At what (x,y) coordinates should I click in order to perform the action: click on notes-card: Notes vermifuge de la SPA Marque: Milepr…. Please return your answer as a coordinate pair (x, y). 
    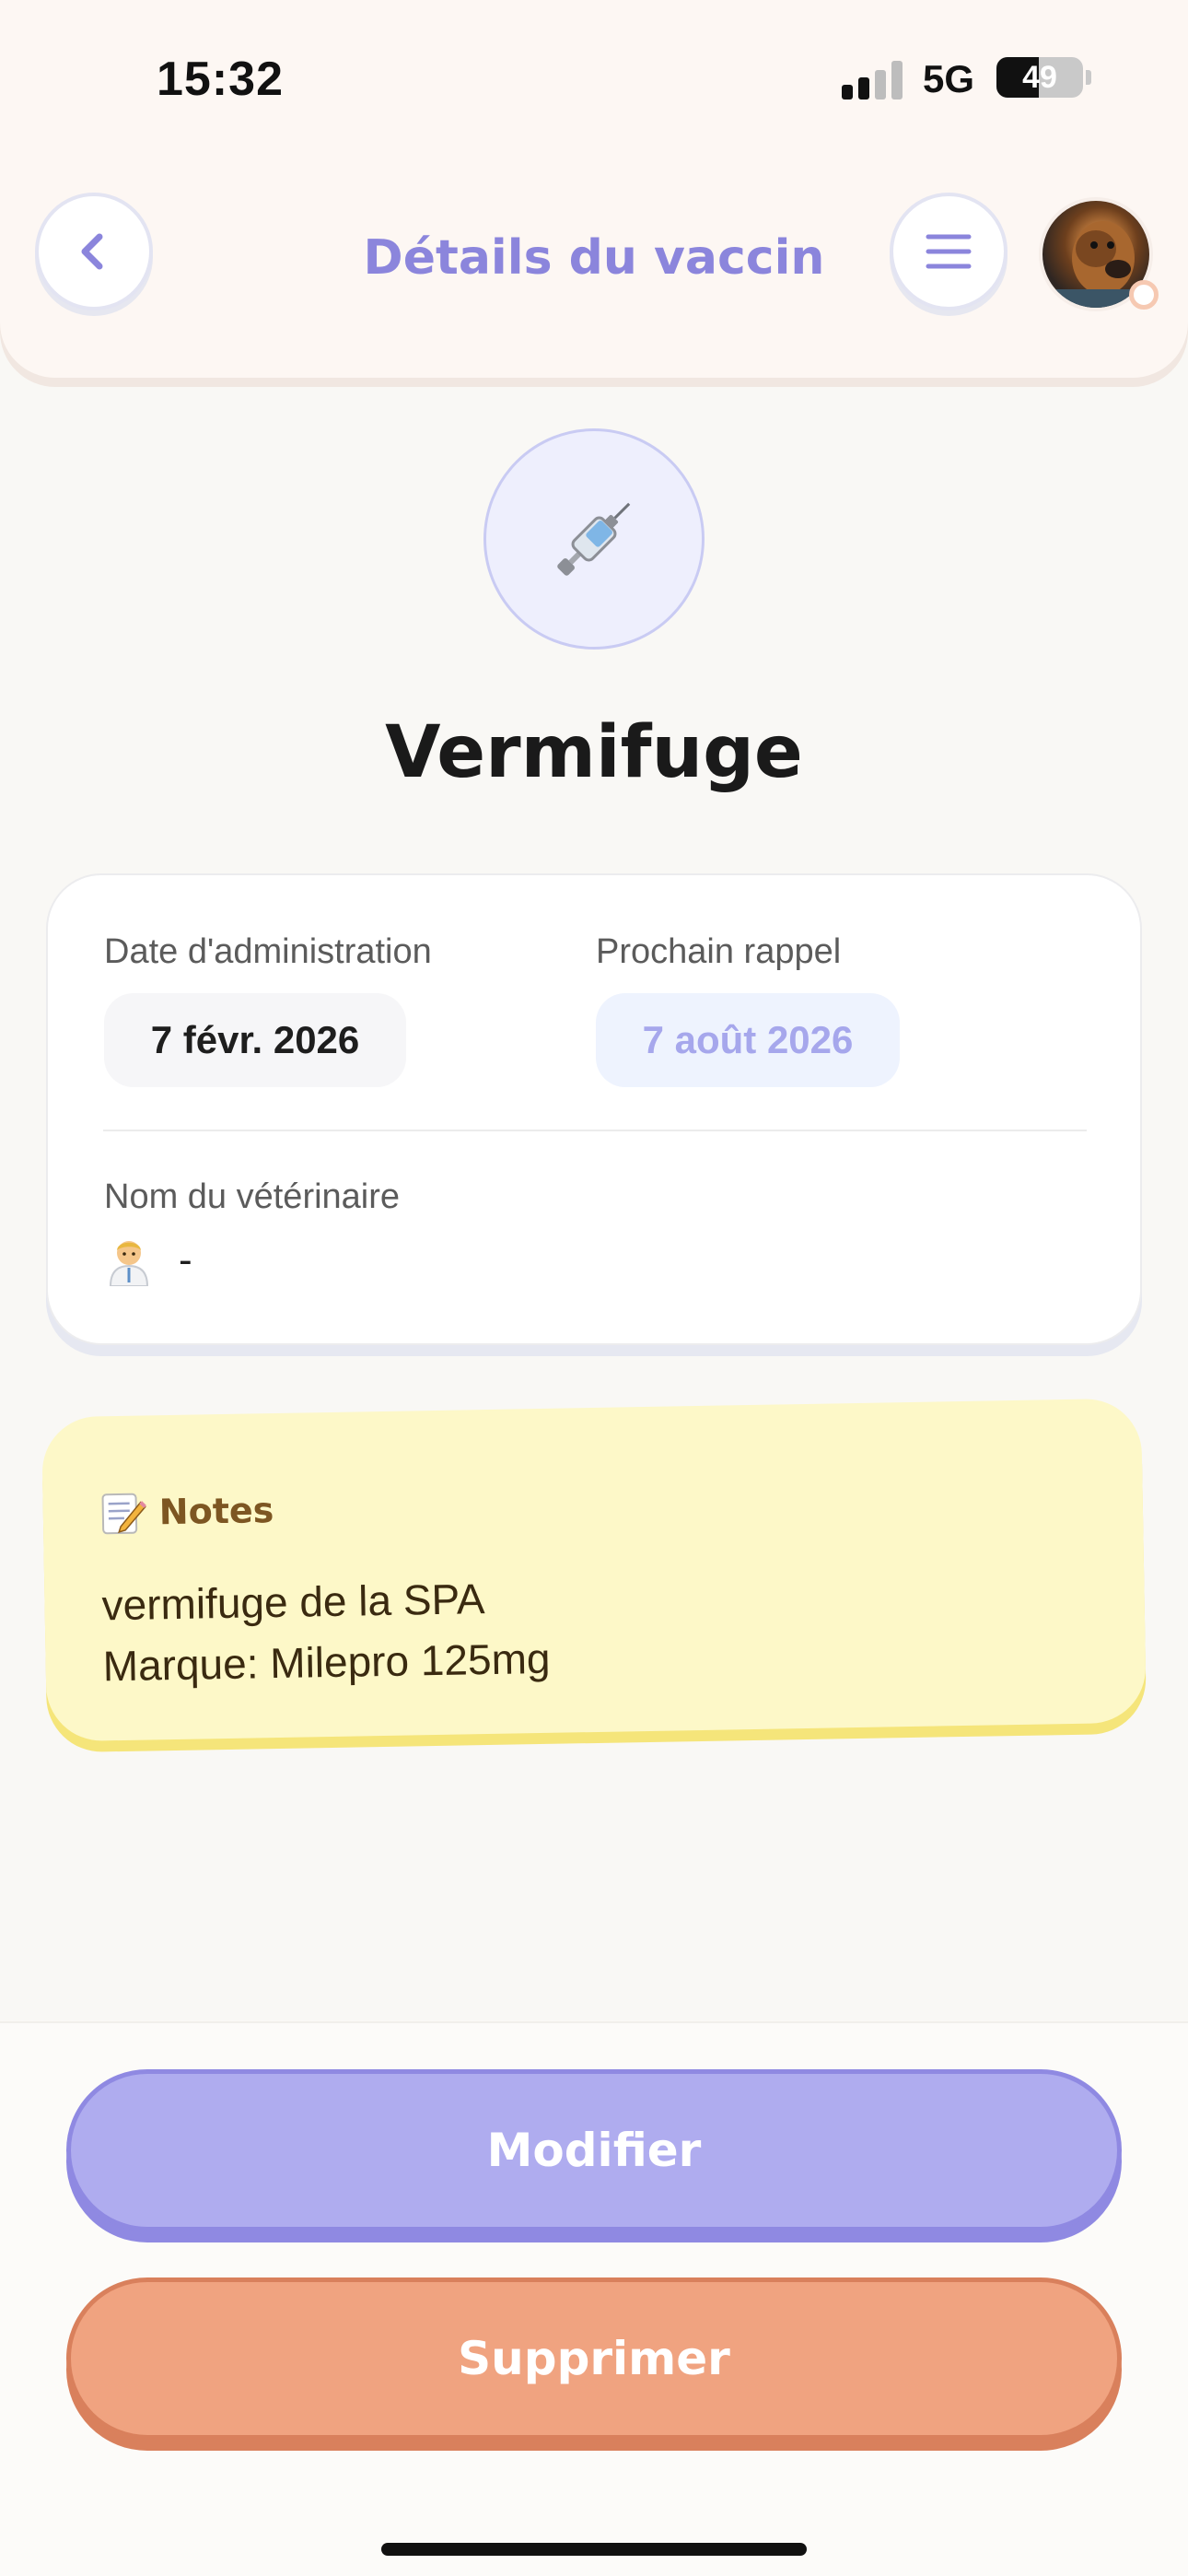
    Looking at the image, I should click on (594, 1570).